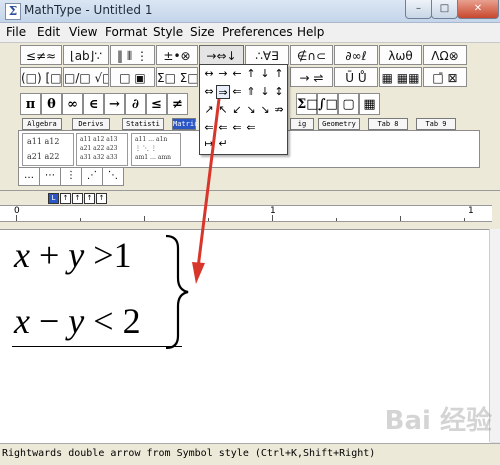 Image resolution: width=500 pixels, height=465 pixels. I want to click on summation-button: Σ□, so click(307, 104).